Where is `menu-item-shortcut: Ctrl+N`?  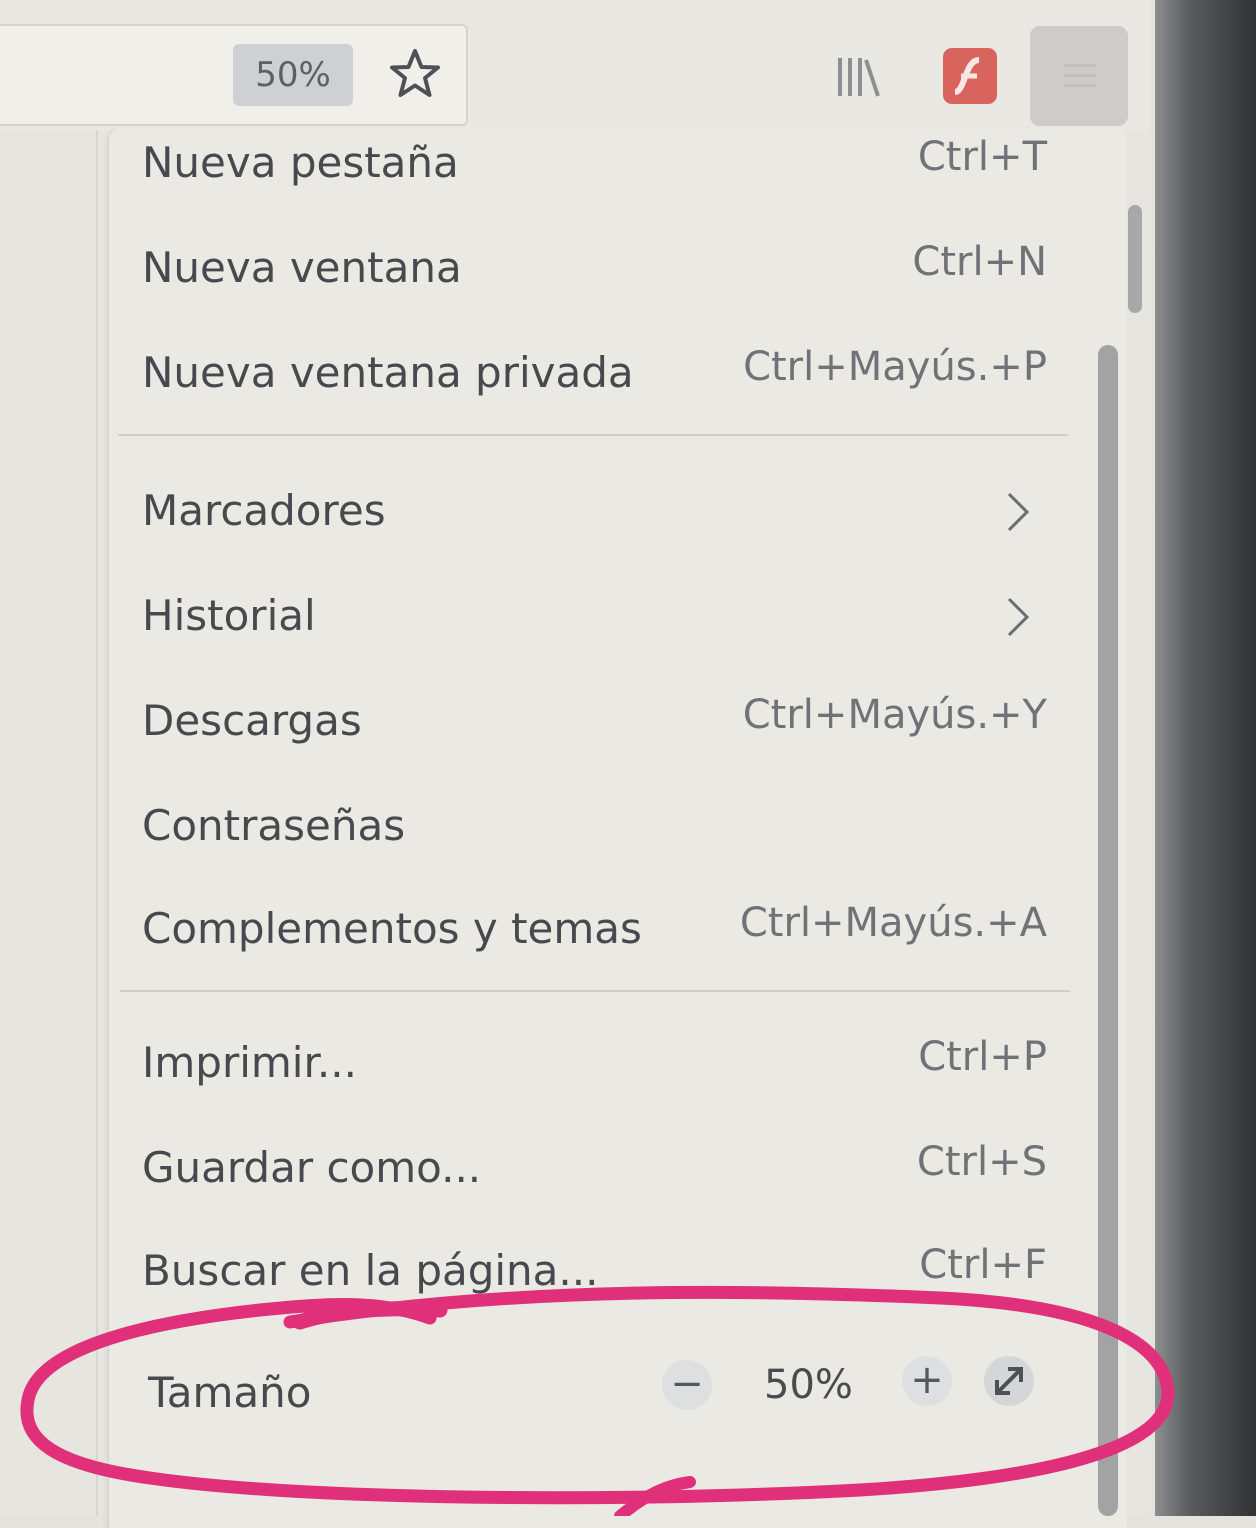 menu-item-shortcut: Ctrl+N is located at coordinates (979, 262).